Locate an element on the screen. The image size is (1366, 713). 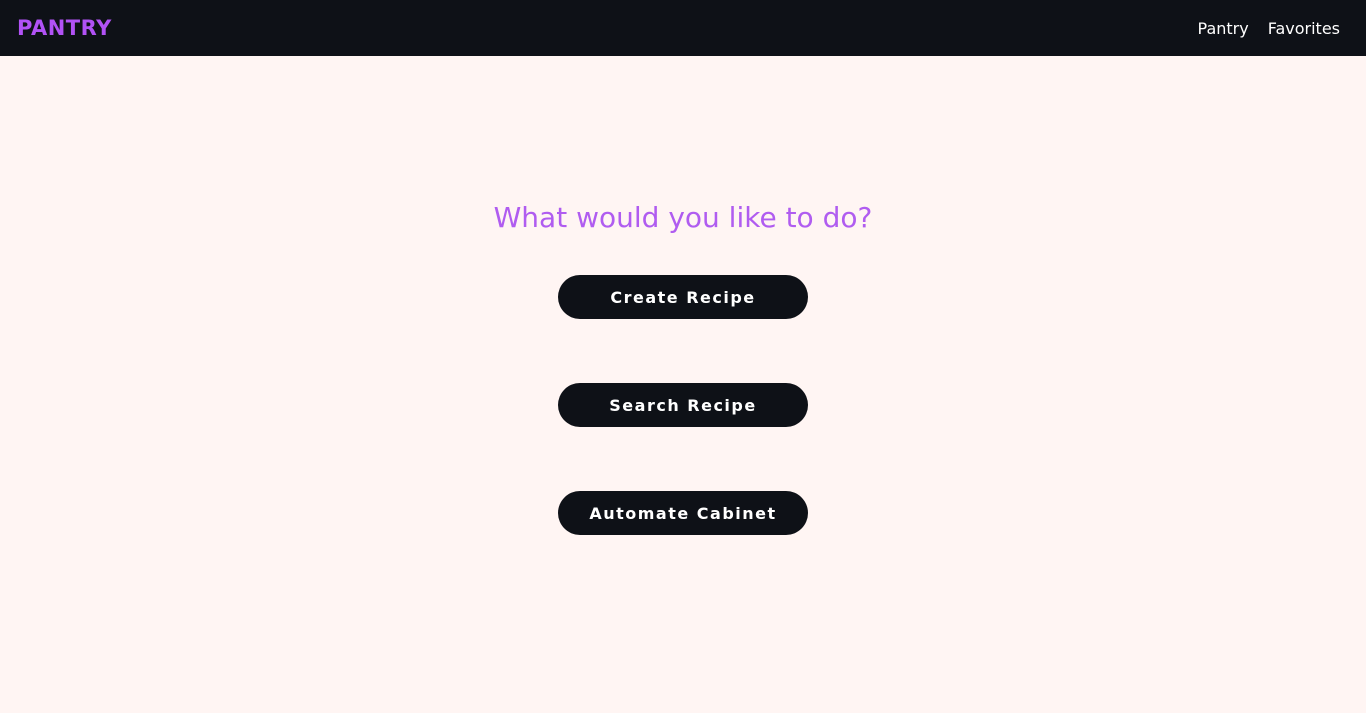
navbar: PANTRY Pantry Favorites is located at coordinates (683, 28).